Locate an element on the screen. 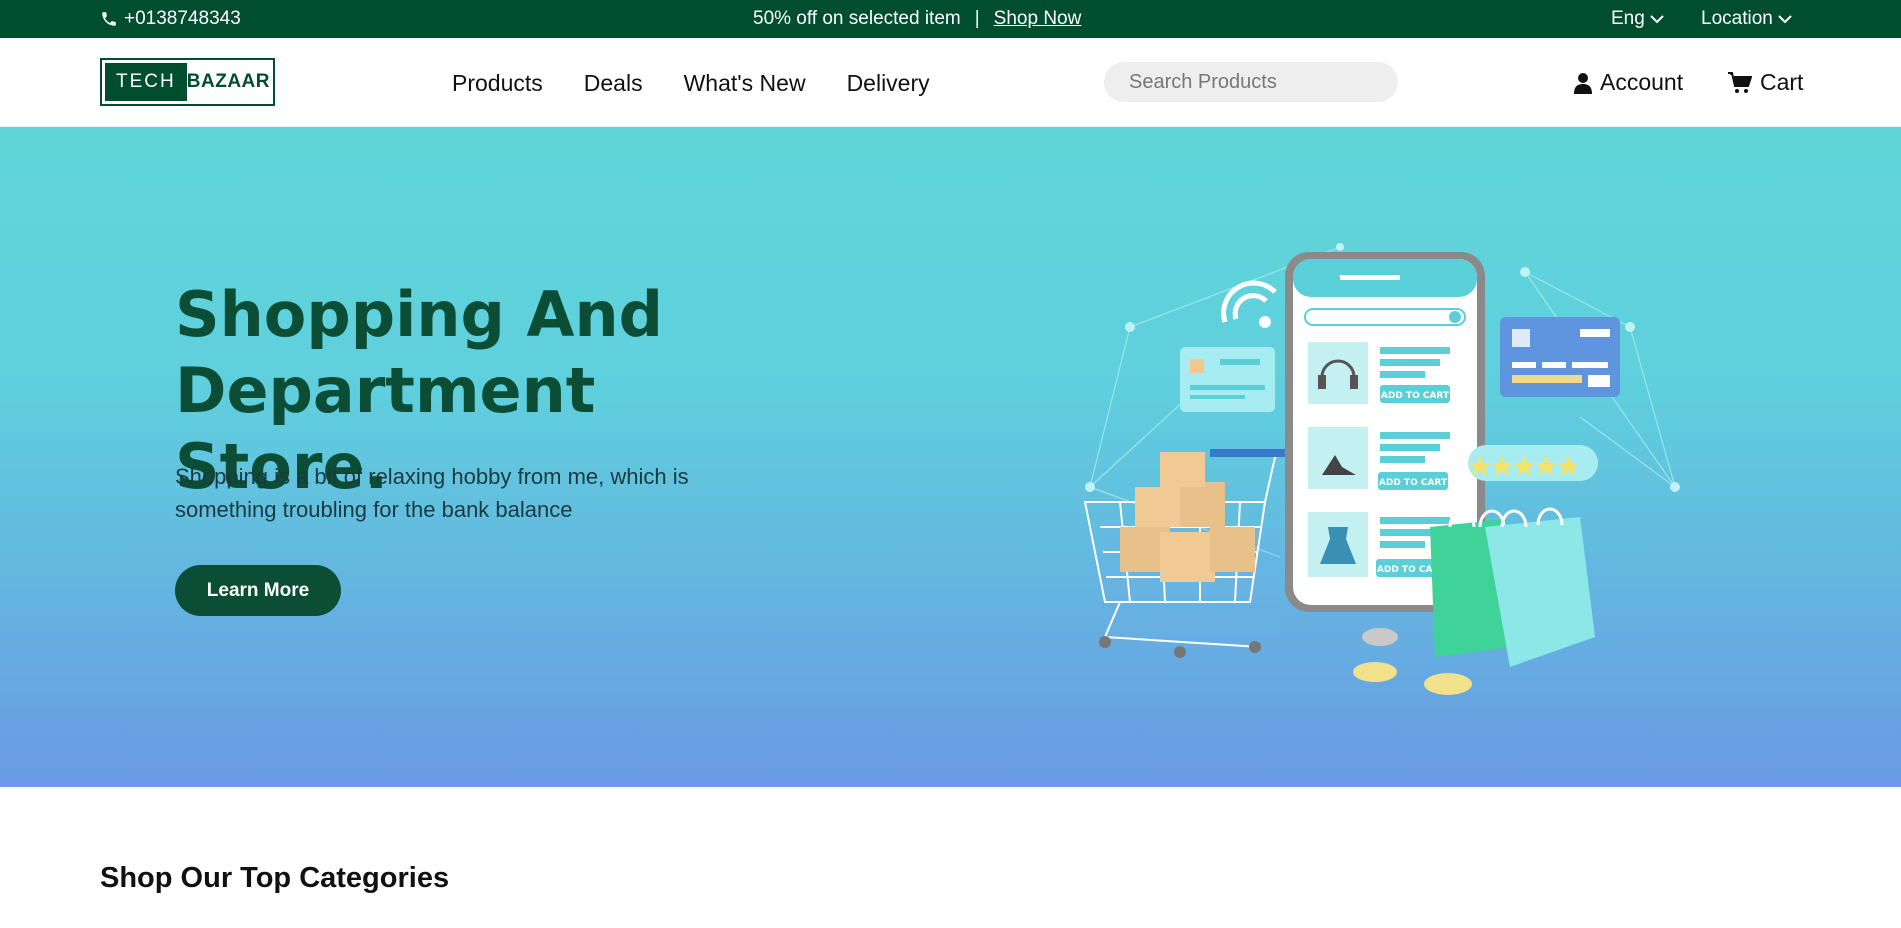 The width and height of the screenshot is (1901, 928). learn-more-button: Learn More is located at coordinates (258, 590).